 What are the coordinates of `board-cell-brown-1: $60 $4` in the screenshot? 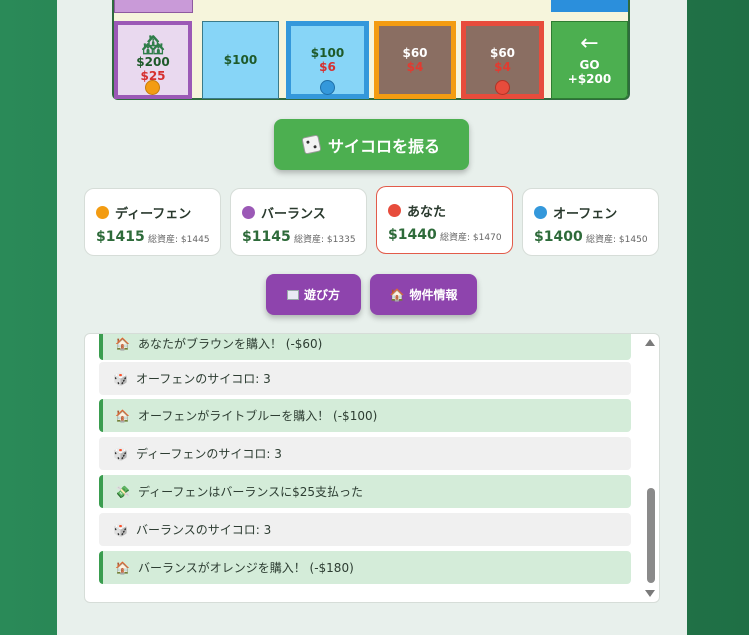 It's located at (415, 60).